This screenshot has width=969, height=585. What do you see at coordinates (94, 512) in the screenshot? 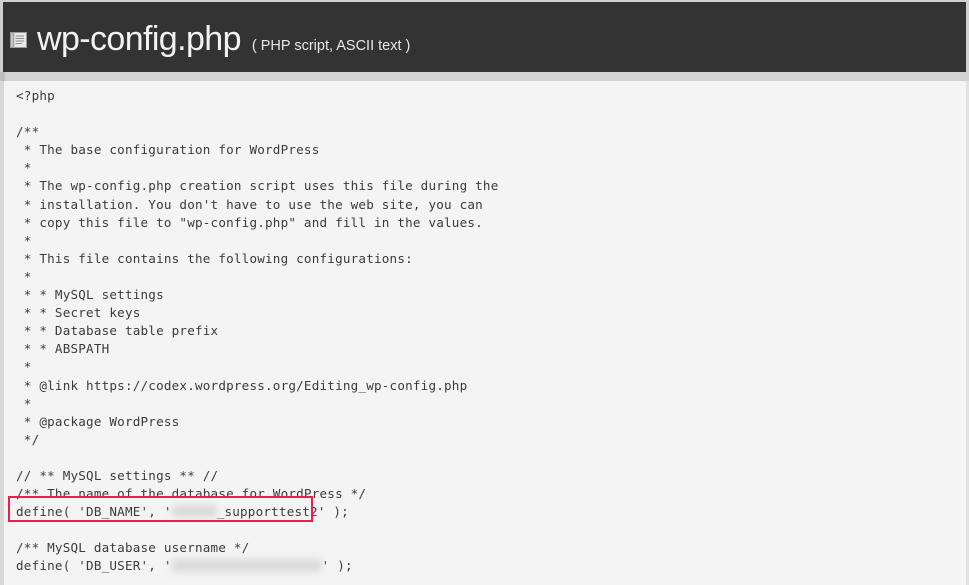
I see `code-text: define( 'DB_NAME', '` at bounding box center [94, 512].